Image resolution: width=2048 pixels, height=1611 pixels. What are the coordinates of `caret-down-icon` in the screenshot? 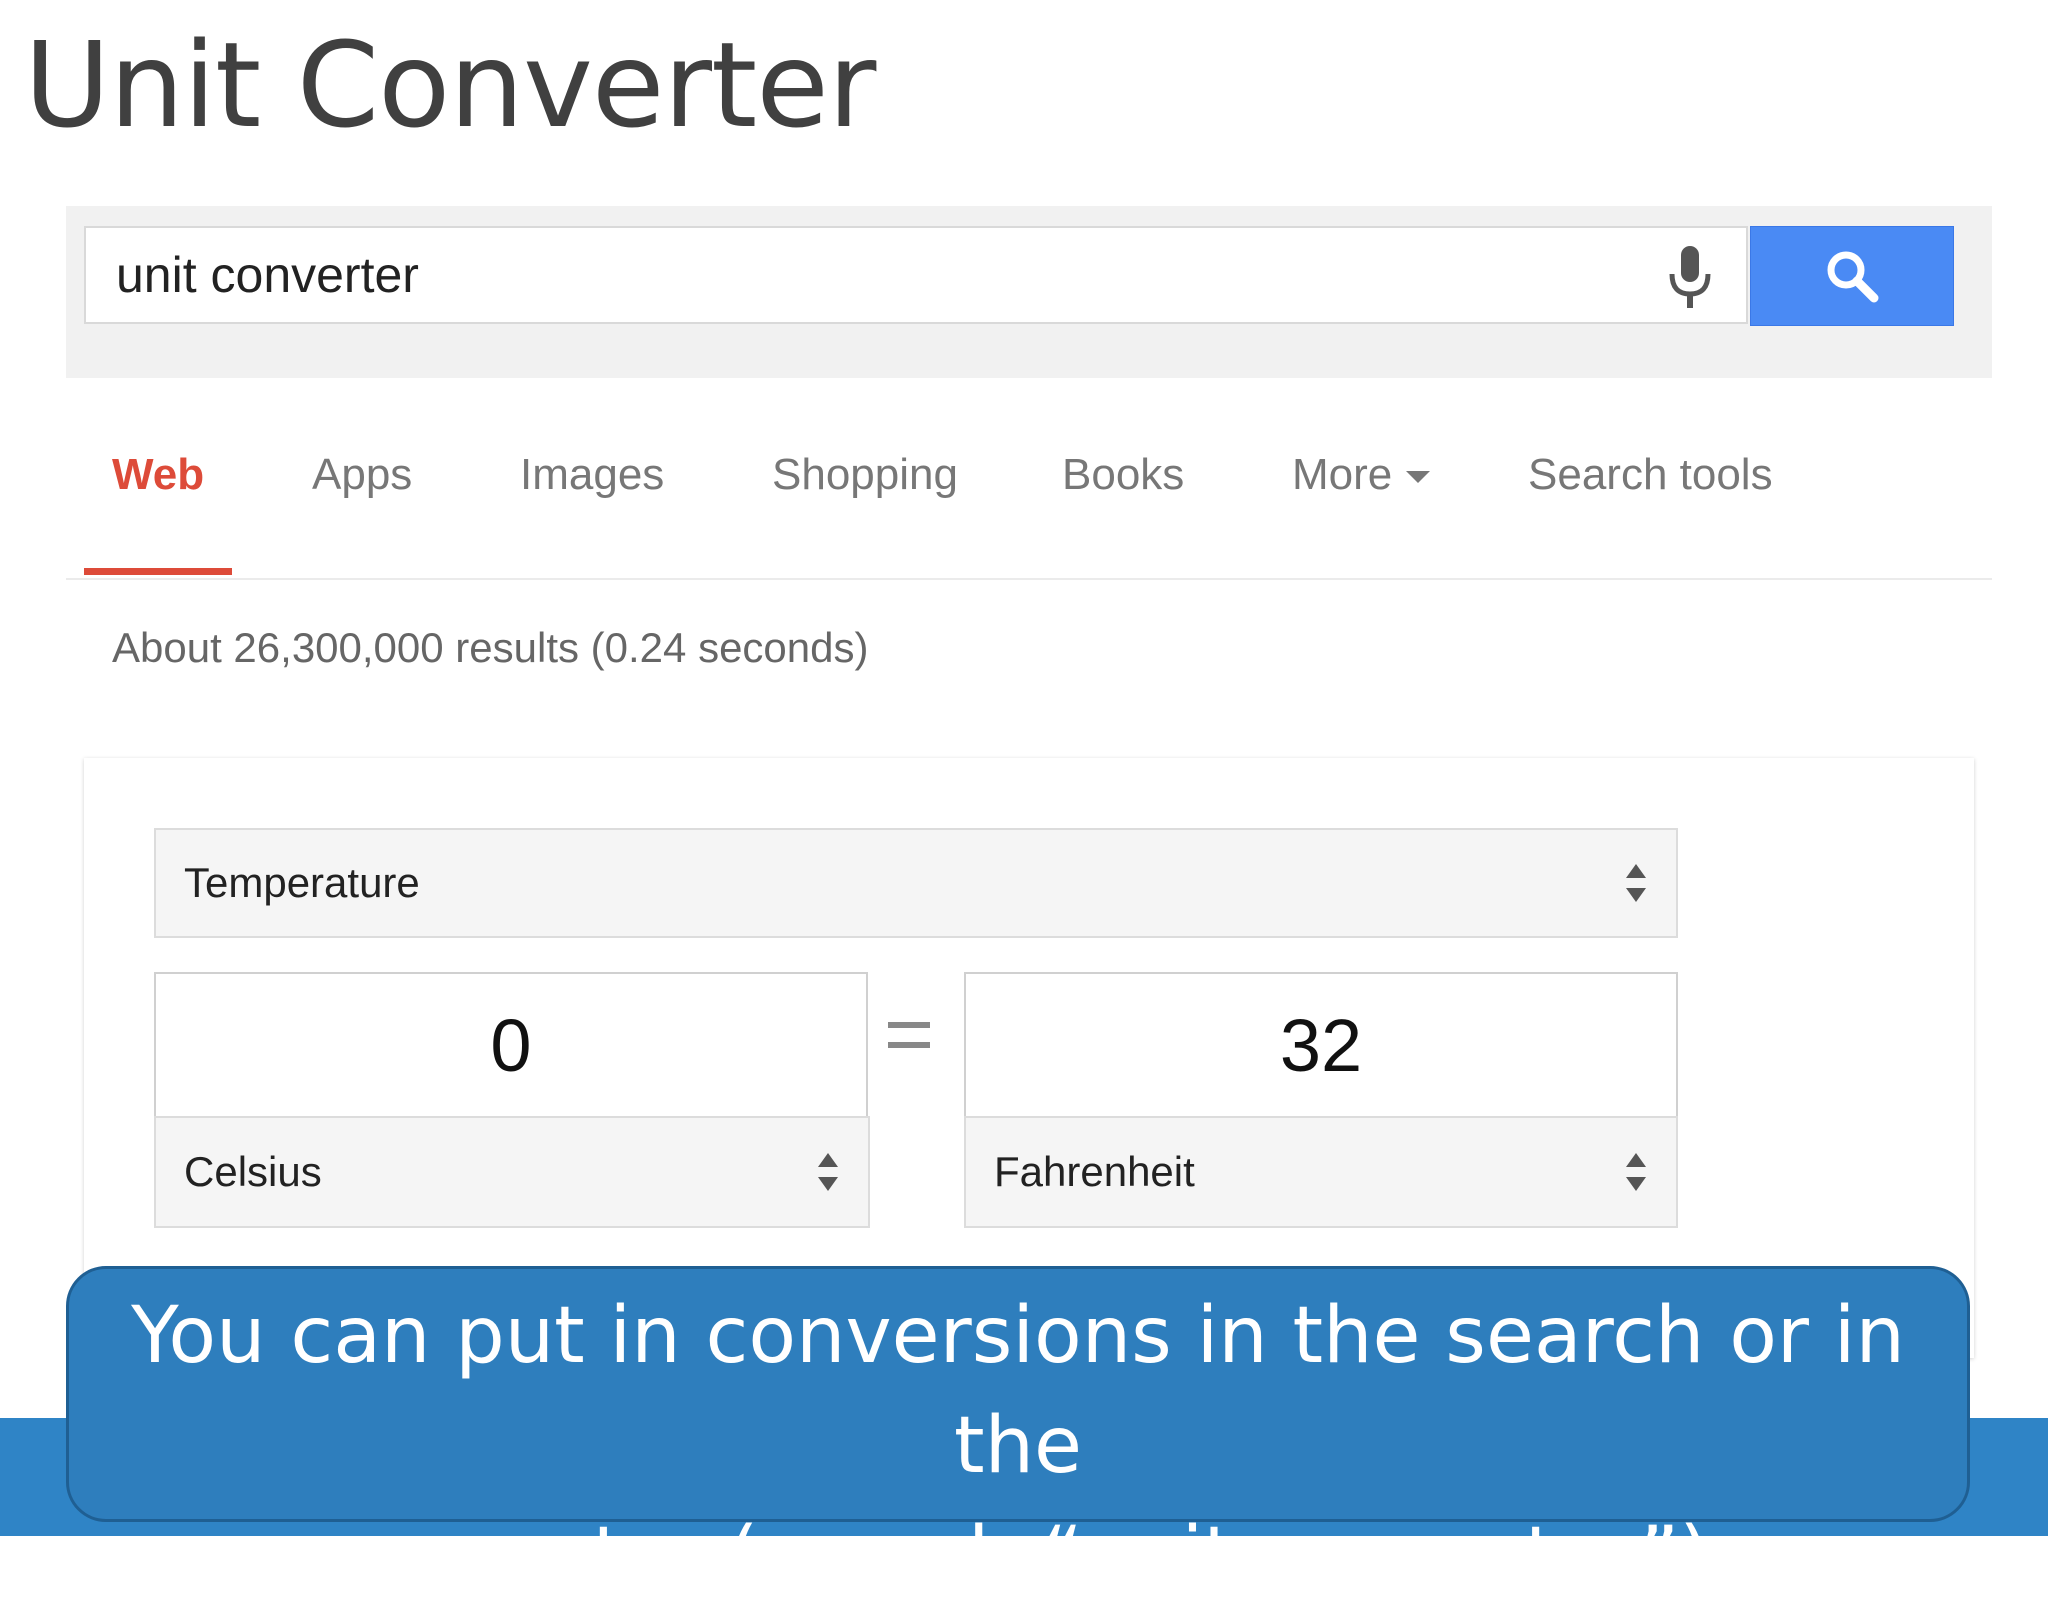 It's located at (1418, 477).